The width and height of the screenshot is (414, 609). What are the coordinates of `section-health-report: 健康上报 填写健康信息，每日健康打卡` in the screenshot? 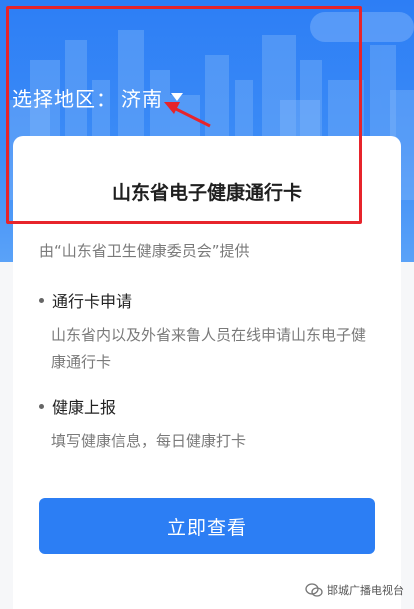 It's located at (209, 424).